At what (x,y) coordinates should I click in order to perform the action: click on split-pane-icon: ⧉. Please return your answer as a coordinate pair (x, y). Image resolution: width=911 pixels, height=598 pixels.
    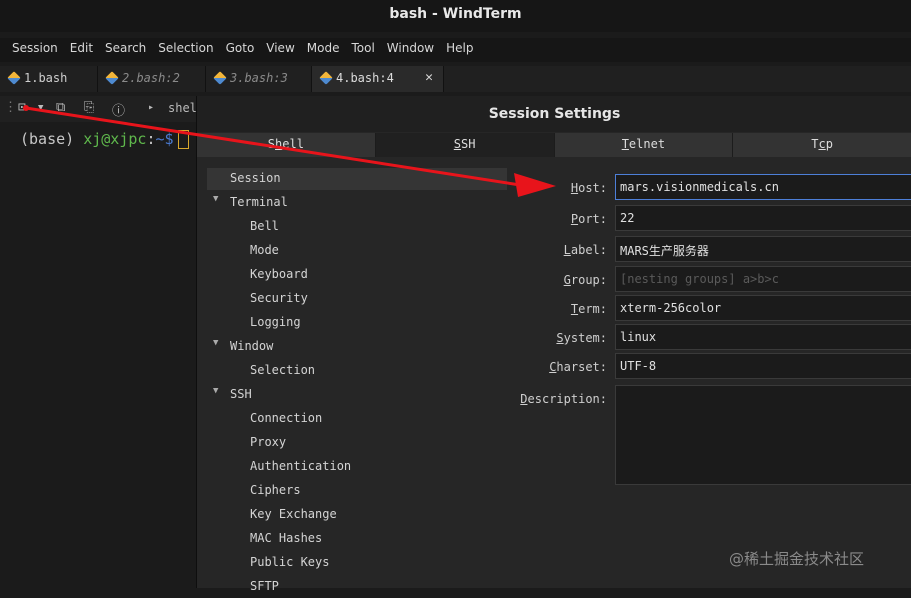
    Looking at the image, I should click on (60, 107).